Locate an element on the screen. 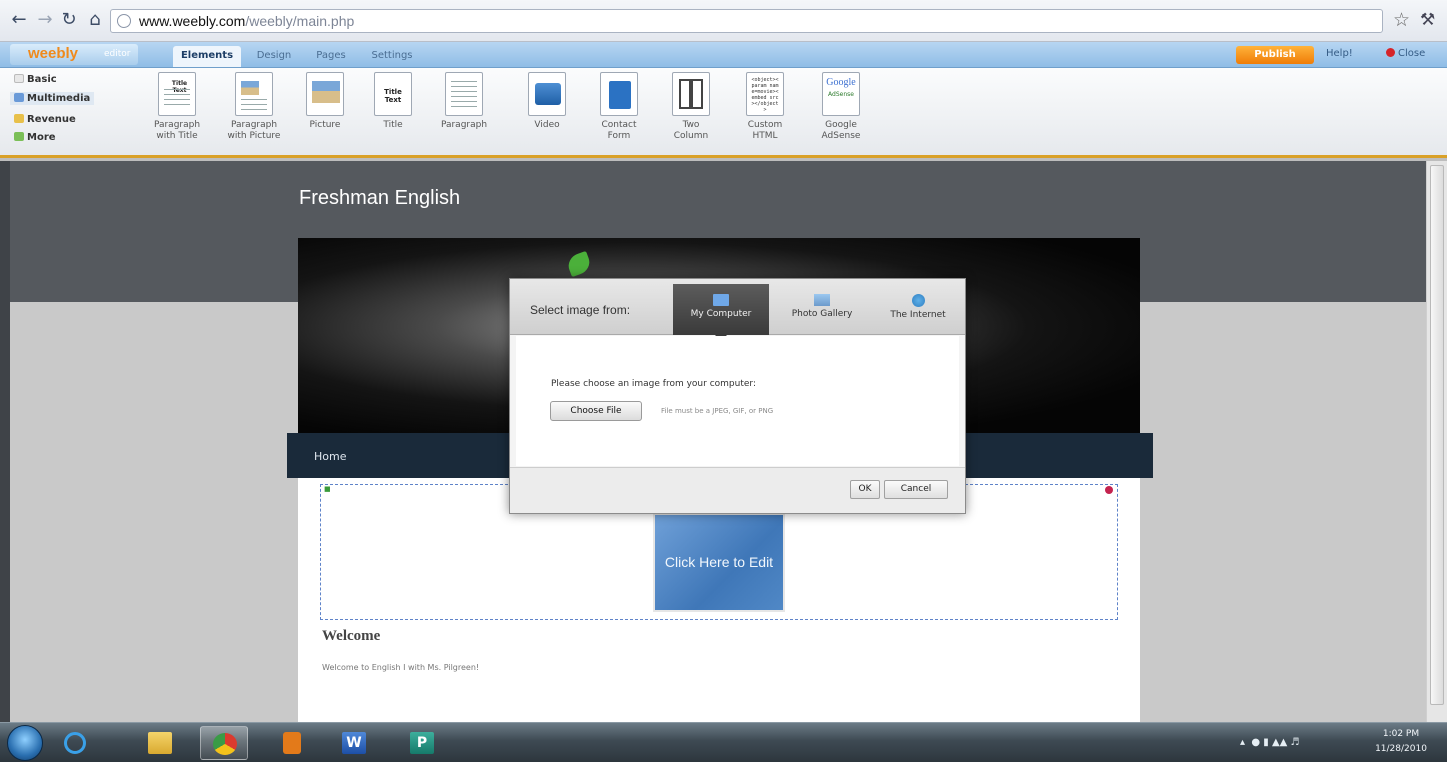 This screenshot has width=1447, height=762. gallery-icon is located at coordinates (822, 300).